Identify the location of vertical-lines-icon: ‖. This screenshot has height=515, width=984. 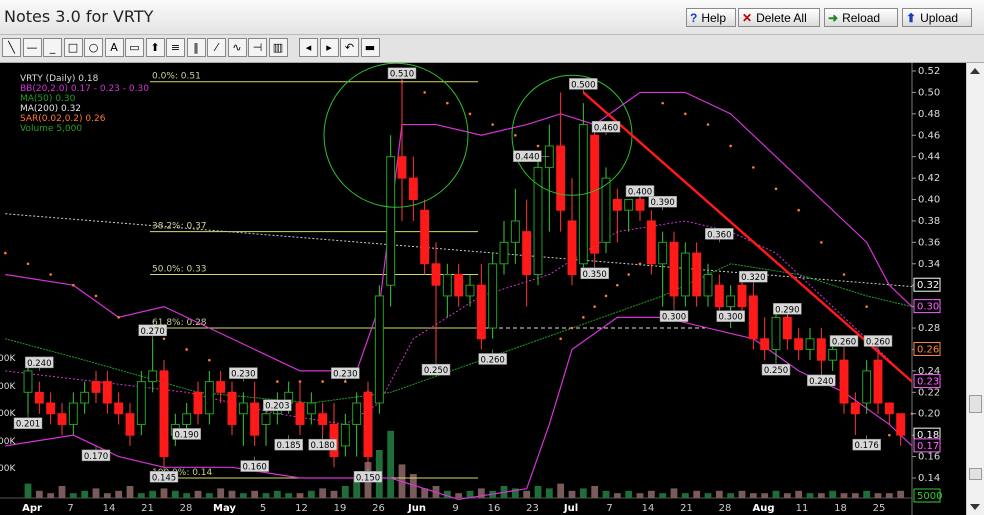
(196, 47).